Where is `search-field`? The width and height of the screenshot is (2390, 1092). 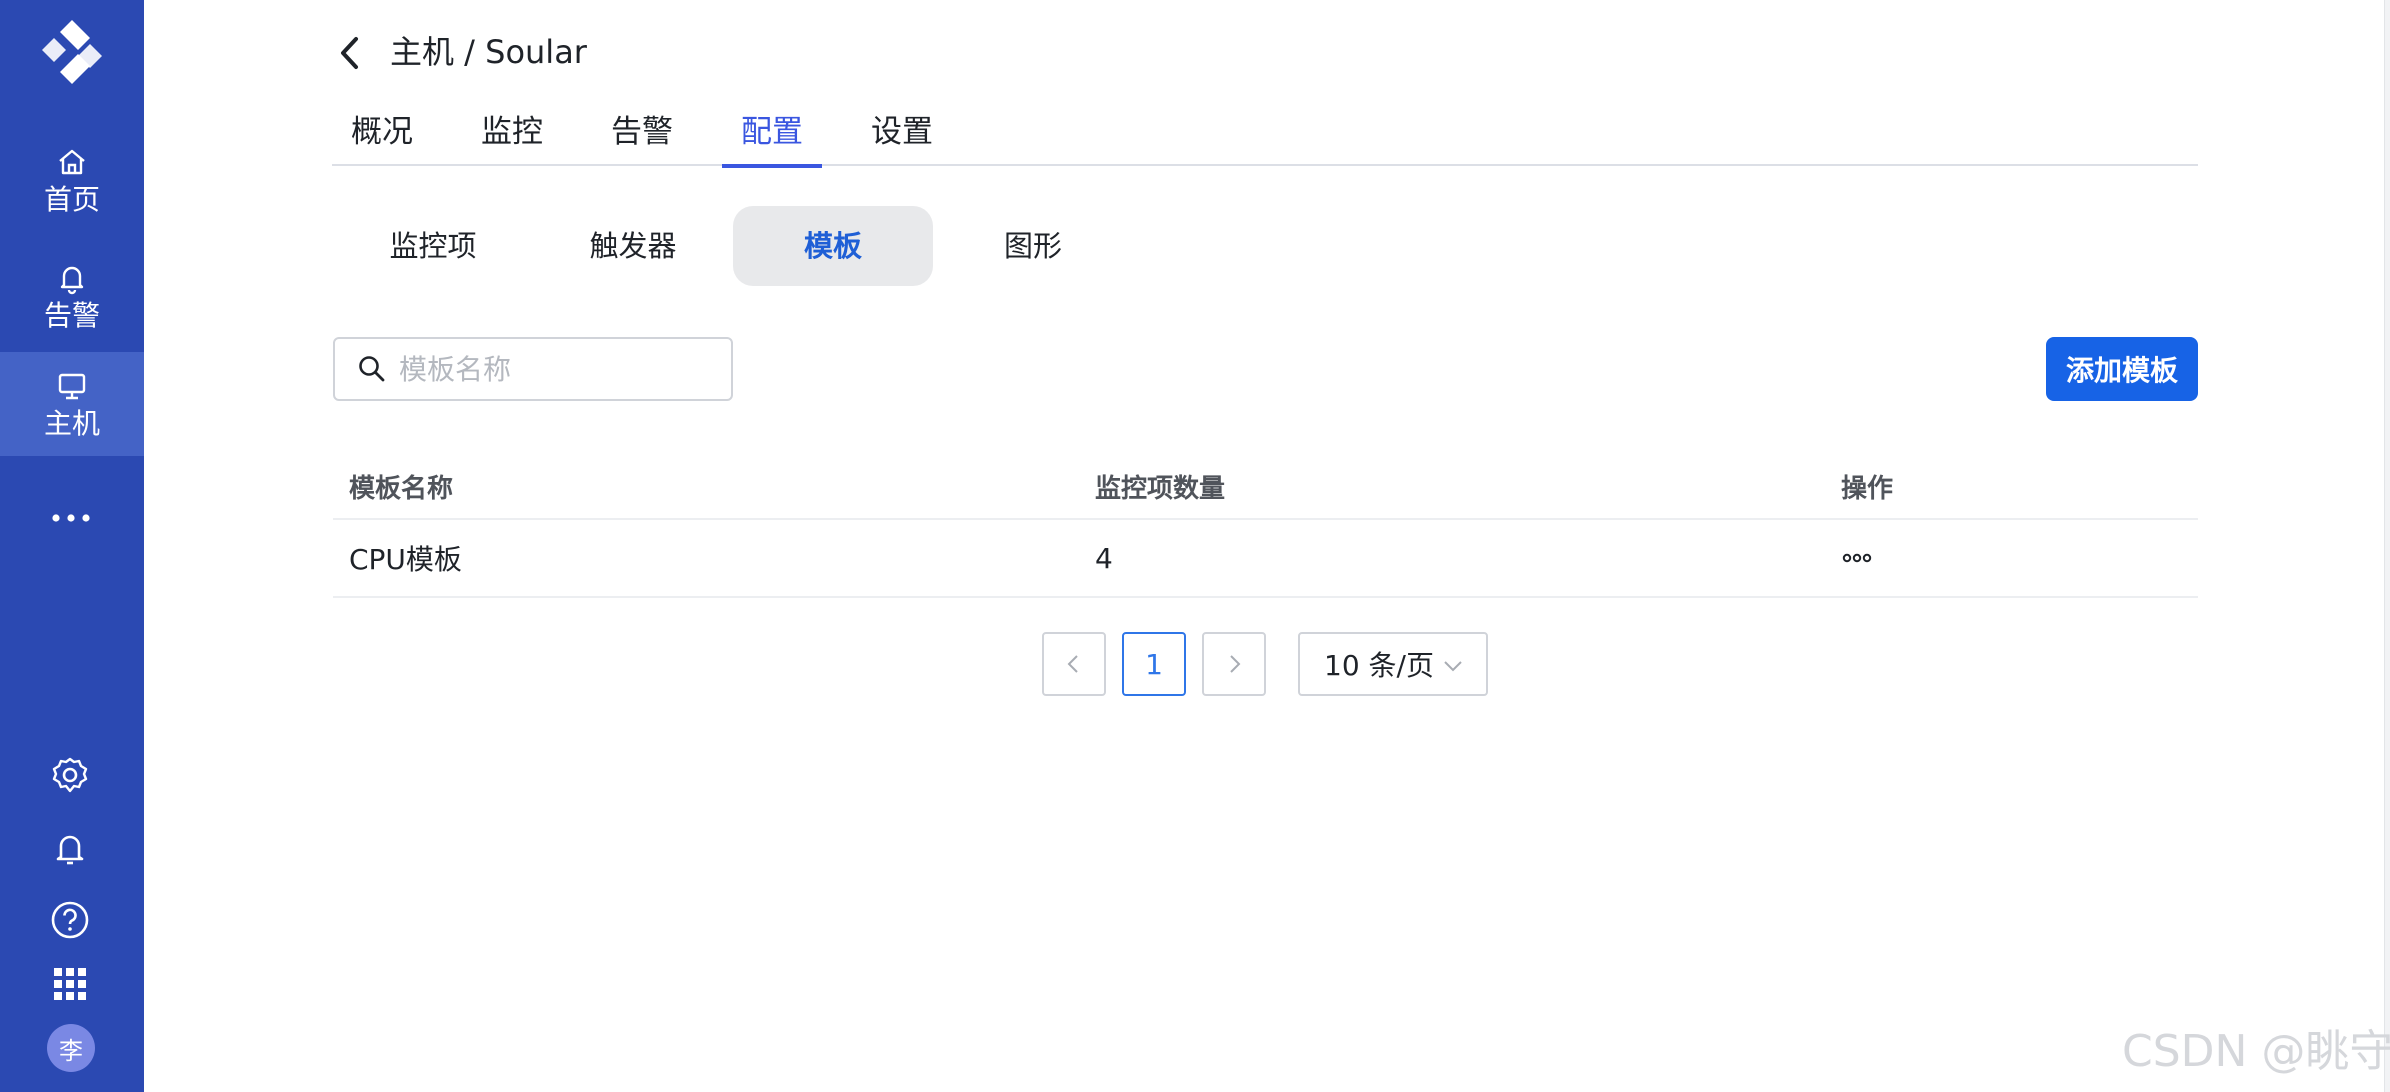
search-field is located at coordinates (533, 369).